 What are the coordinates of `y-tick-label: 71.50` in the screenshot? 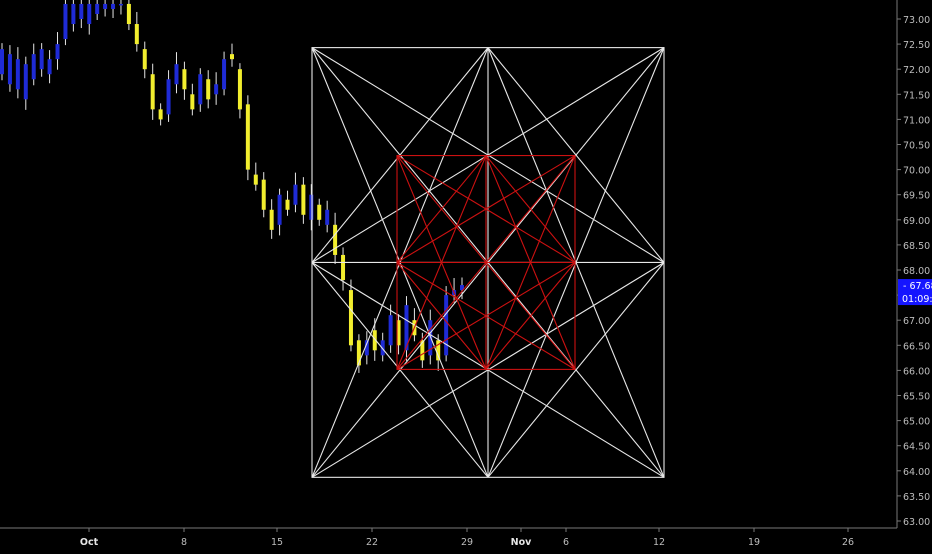 It's located at (916, 95).